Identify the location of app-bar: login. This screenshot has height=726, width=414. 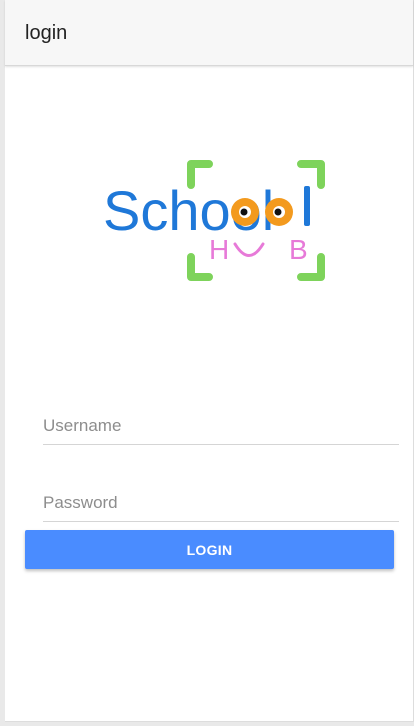
(209, 33).